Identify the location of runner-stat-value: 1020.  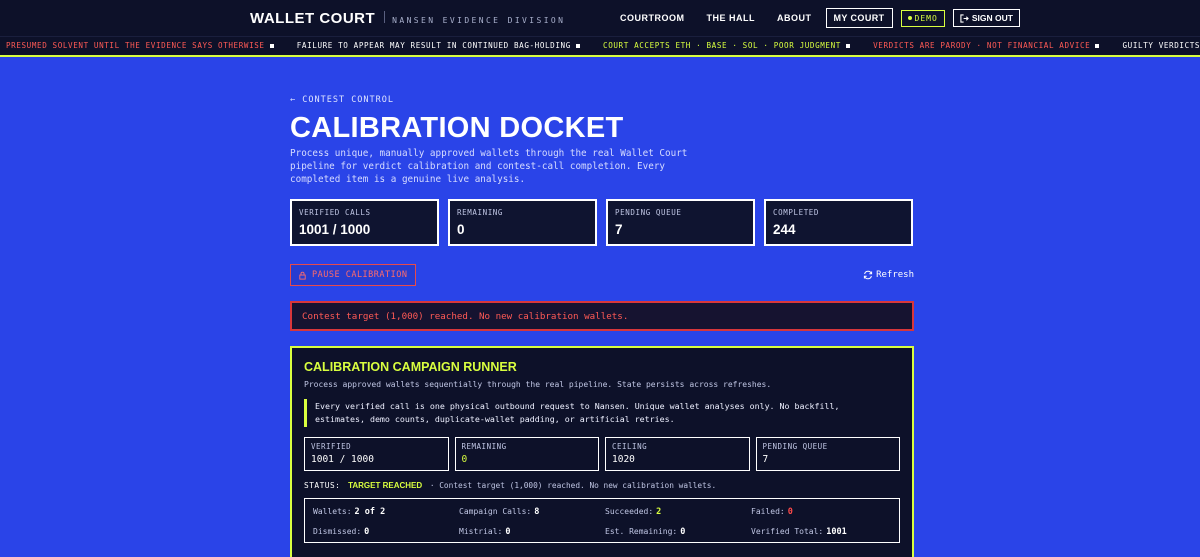
(623, 459).